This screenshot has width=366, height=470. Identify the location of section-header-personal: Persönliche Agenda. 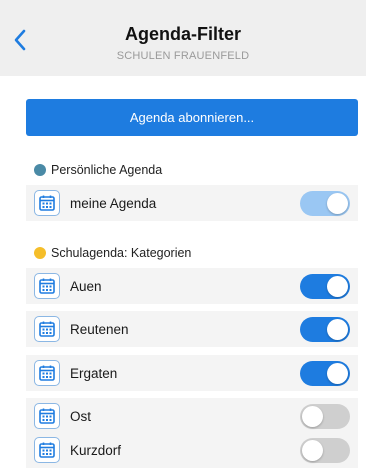
(98, 170).